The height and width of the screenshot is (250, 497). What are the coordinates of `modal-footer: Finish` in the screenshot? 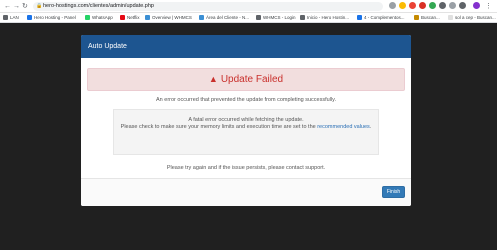 It's located at (246, 192).